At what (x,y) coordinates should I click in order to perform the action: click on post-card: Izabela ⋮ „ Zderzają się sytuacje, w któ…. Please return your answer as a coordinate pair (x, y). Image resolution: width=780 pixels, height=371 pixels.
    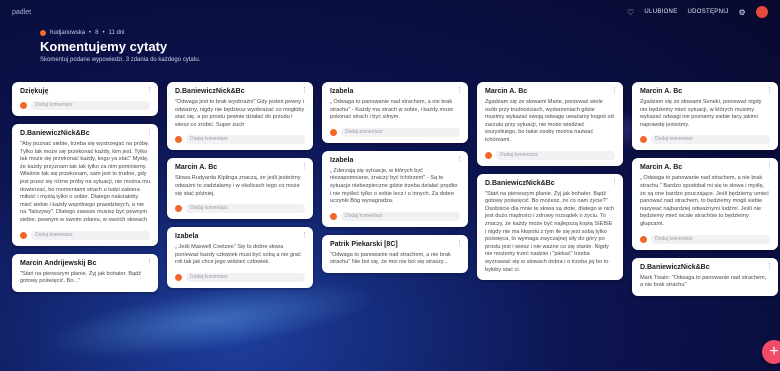
    Looking at the image, I should click on (395, 188).